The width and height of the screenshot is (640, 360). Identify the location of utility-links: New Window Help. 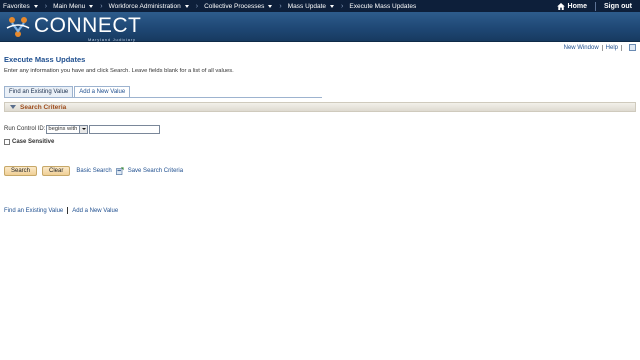
(600, 47).